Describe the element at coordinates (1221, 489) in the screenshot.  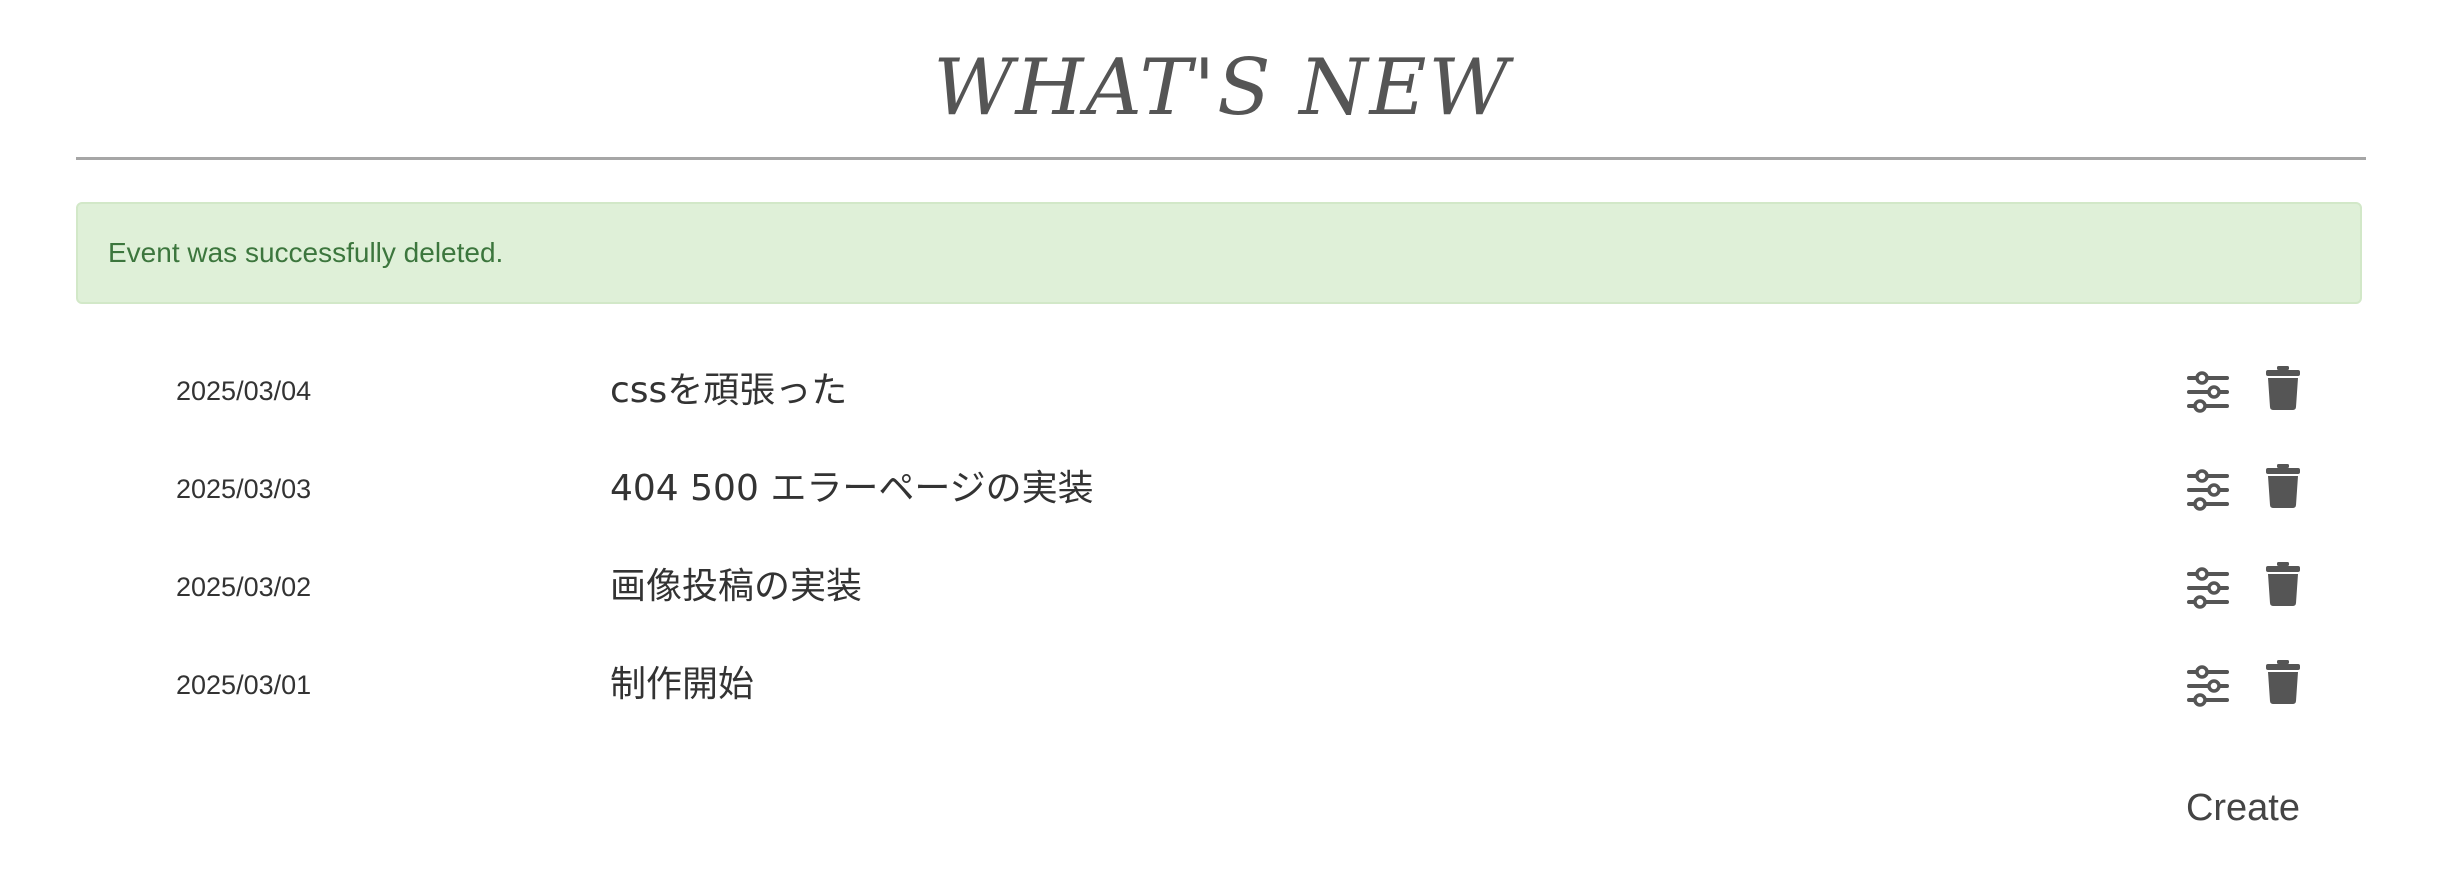
I see `event-row: 2025/03/03 404 500 エラーページの実装` at that location.